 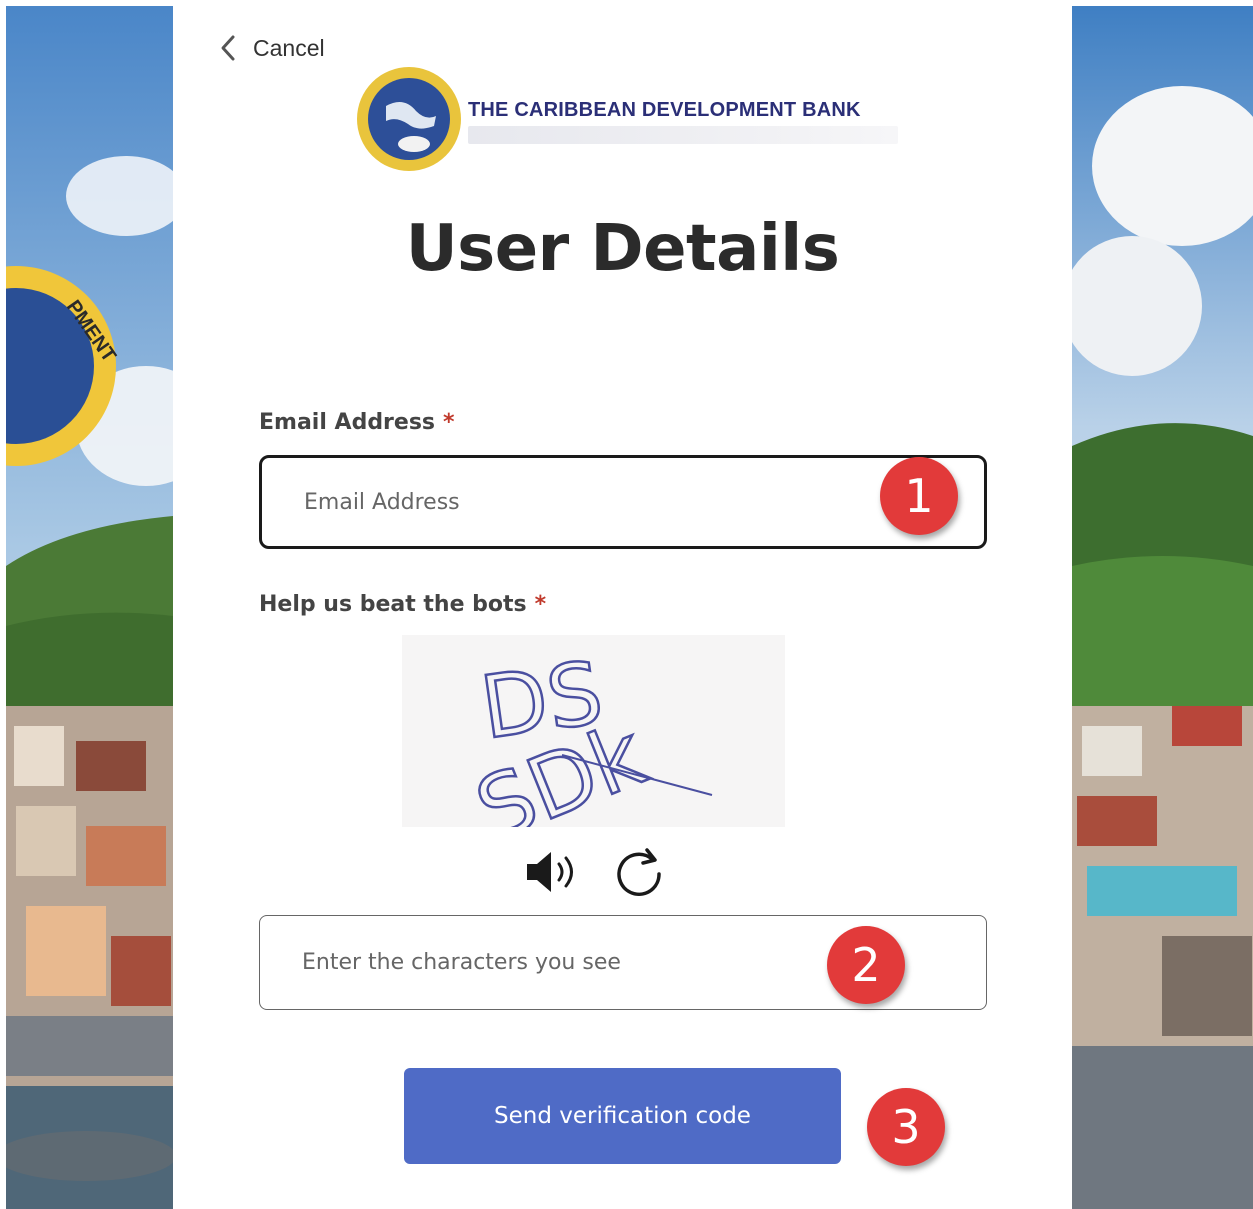 I want to click on captcha-image: DS SDk, so click(x=593, y=731).